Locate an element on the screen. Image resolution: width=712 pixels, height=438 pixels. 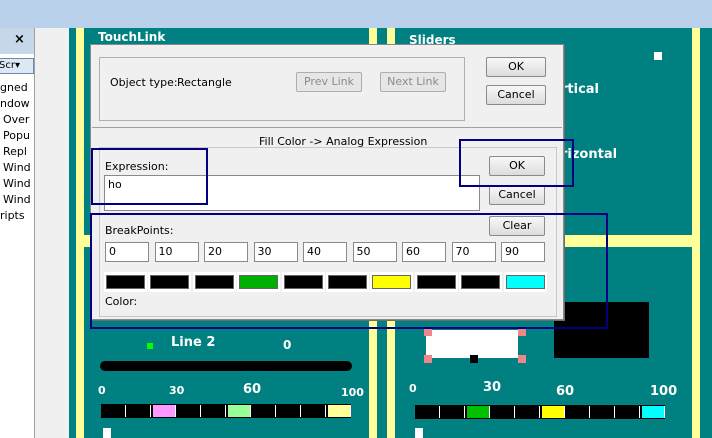
highlight-ok is located at coordinates (516, 163).